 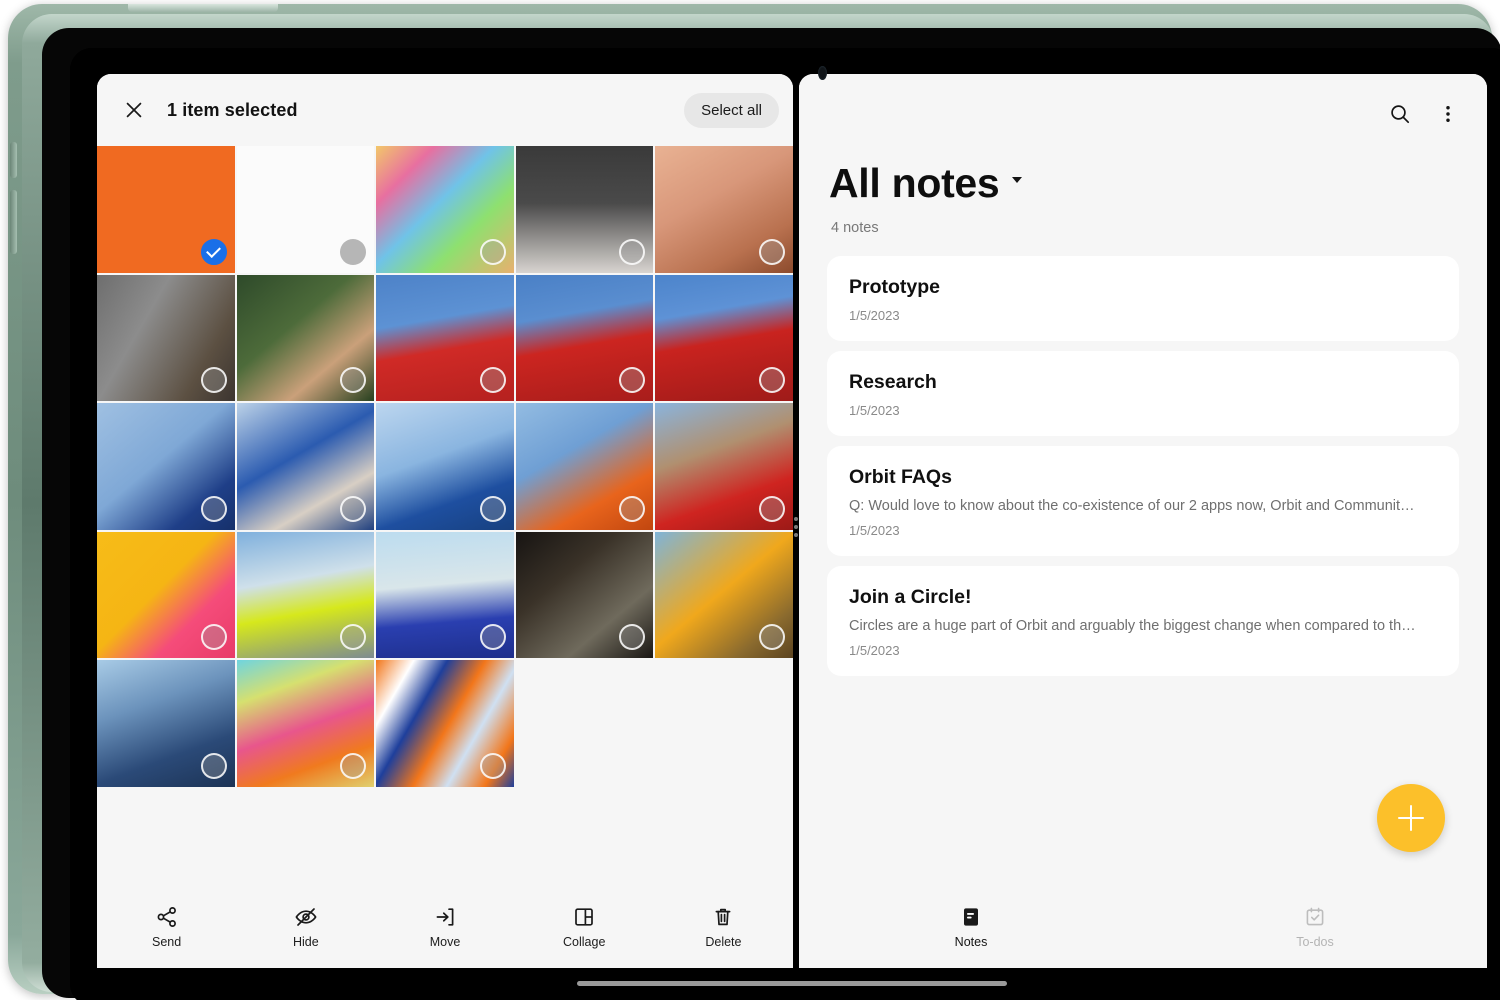 I want to click on photo-selected-checkmark-icon, so click(x=213, y=251).